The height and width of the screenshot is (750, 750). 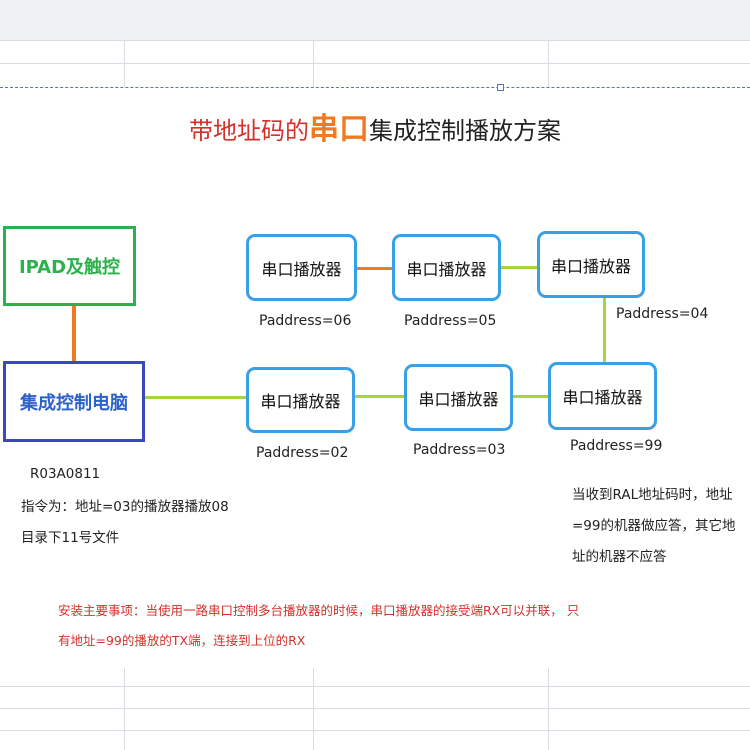 I want to click on title-part-2: 串口, so click(x=339, y=129).